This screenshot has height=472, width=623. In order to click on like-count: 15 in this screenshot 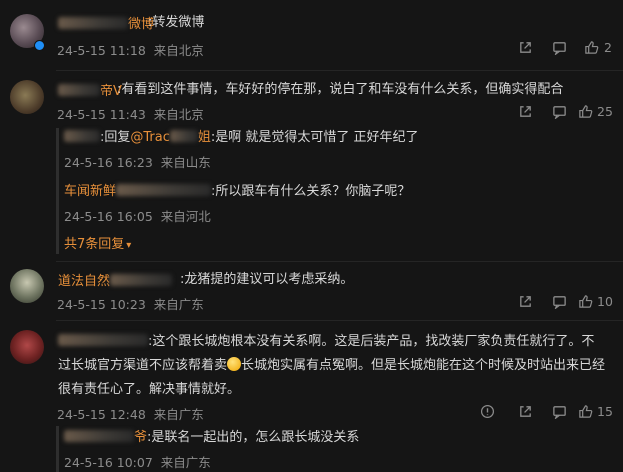, I will do `click(605, 411)`.